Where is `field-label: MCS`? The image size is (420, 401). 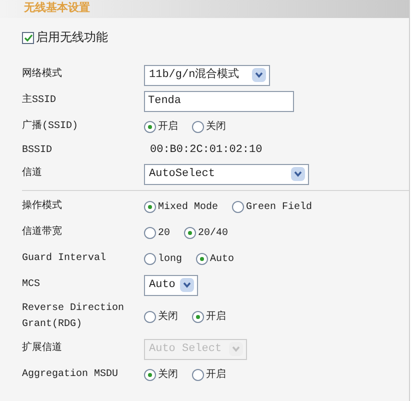 field-label: MCS is located at coordinates (32, 285).